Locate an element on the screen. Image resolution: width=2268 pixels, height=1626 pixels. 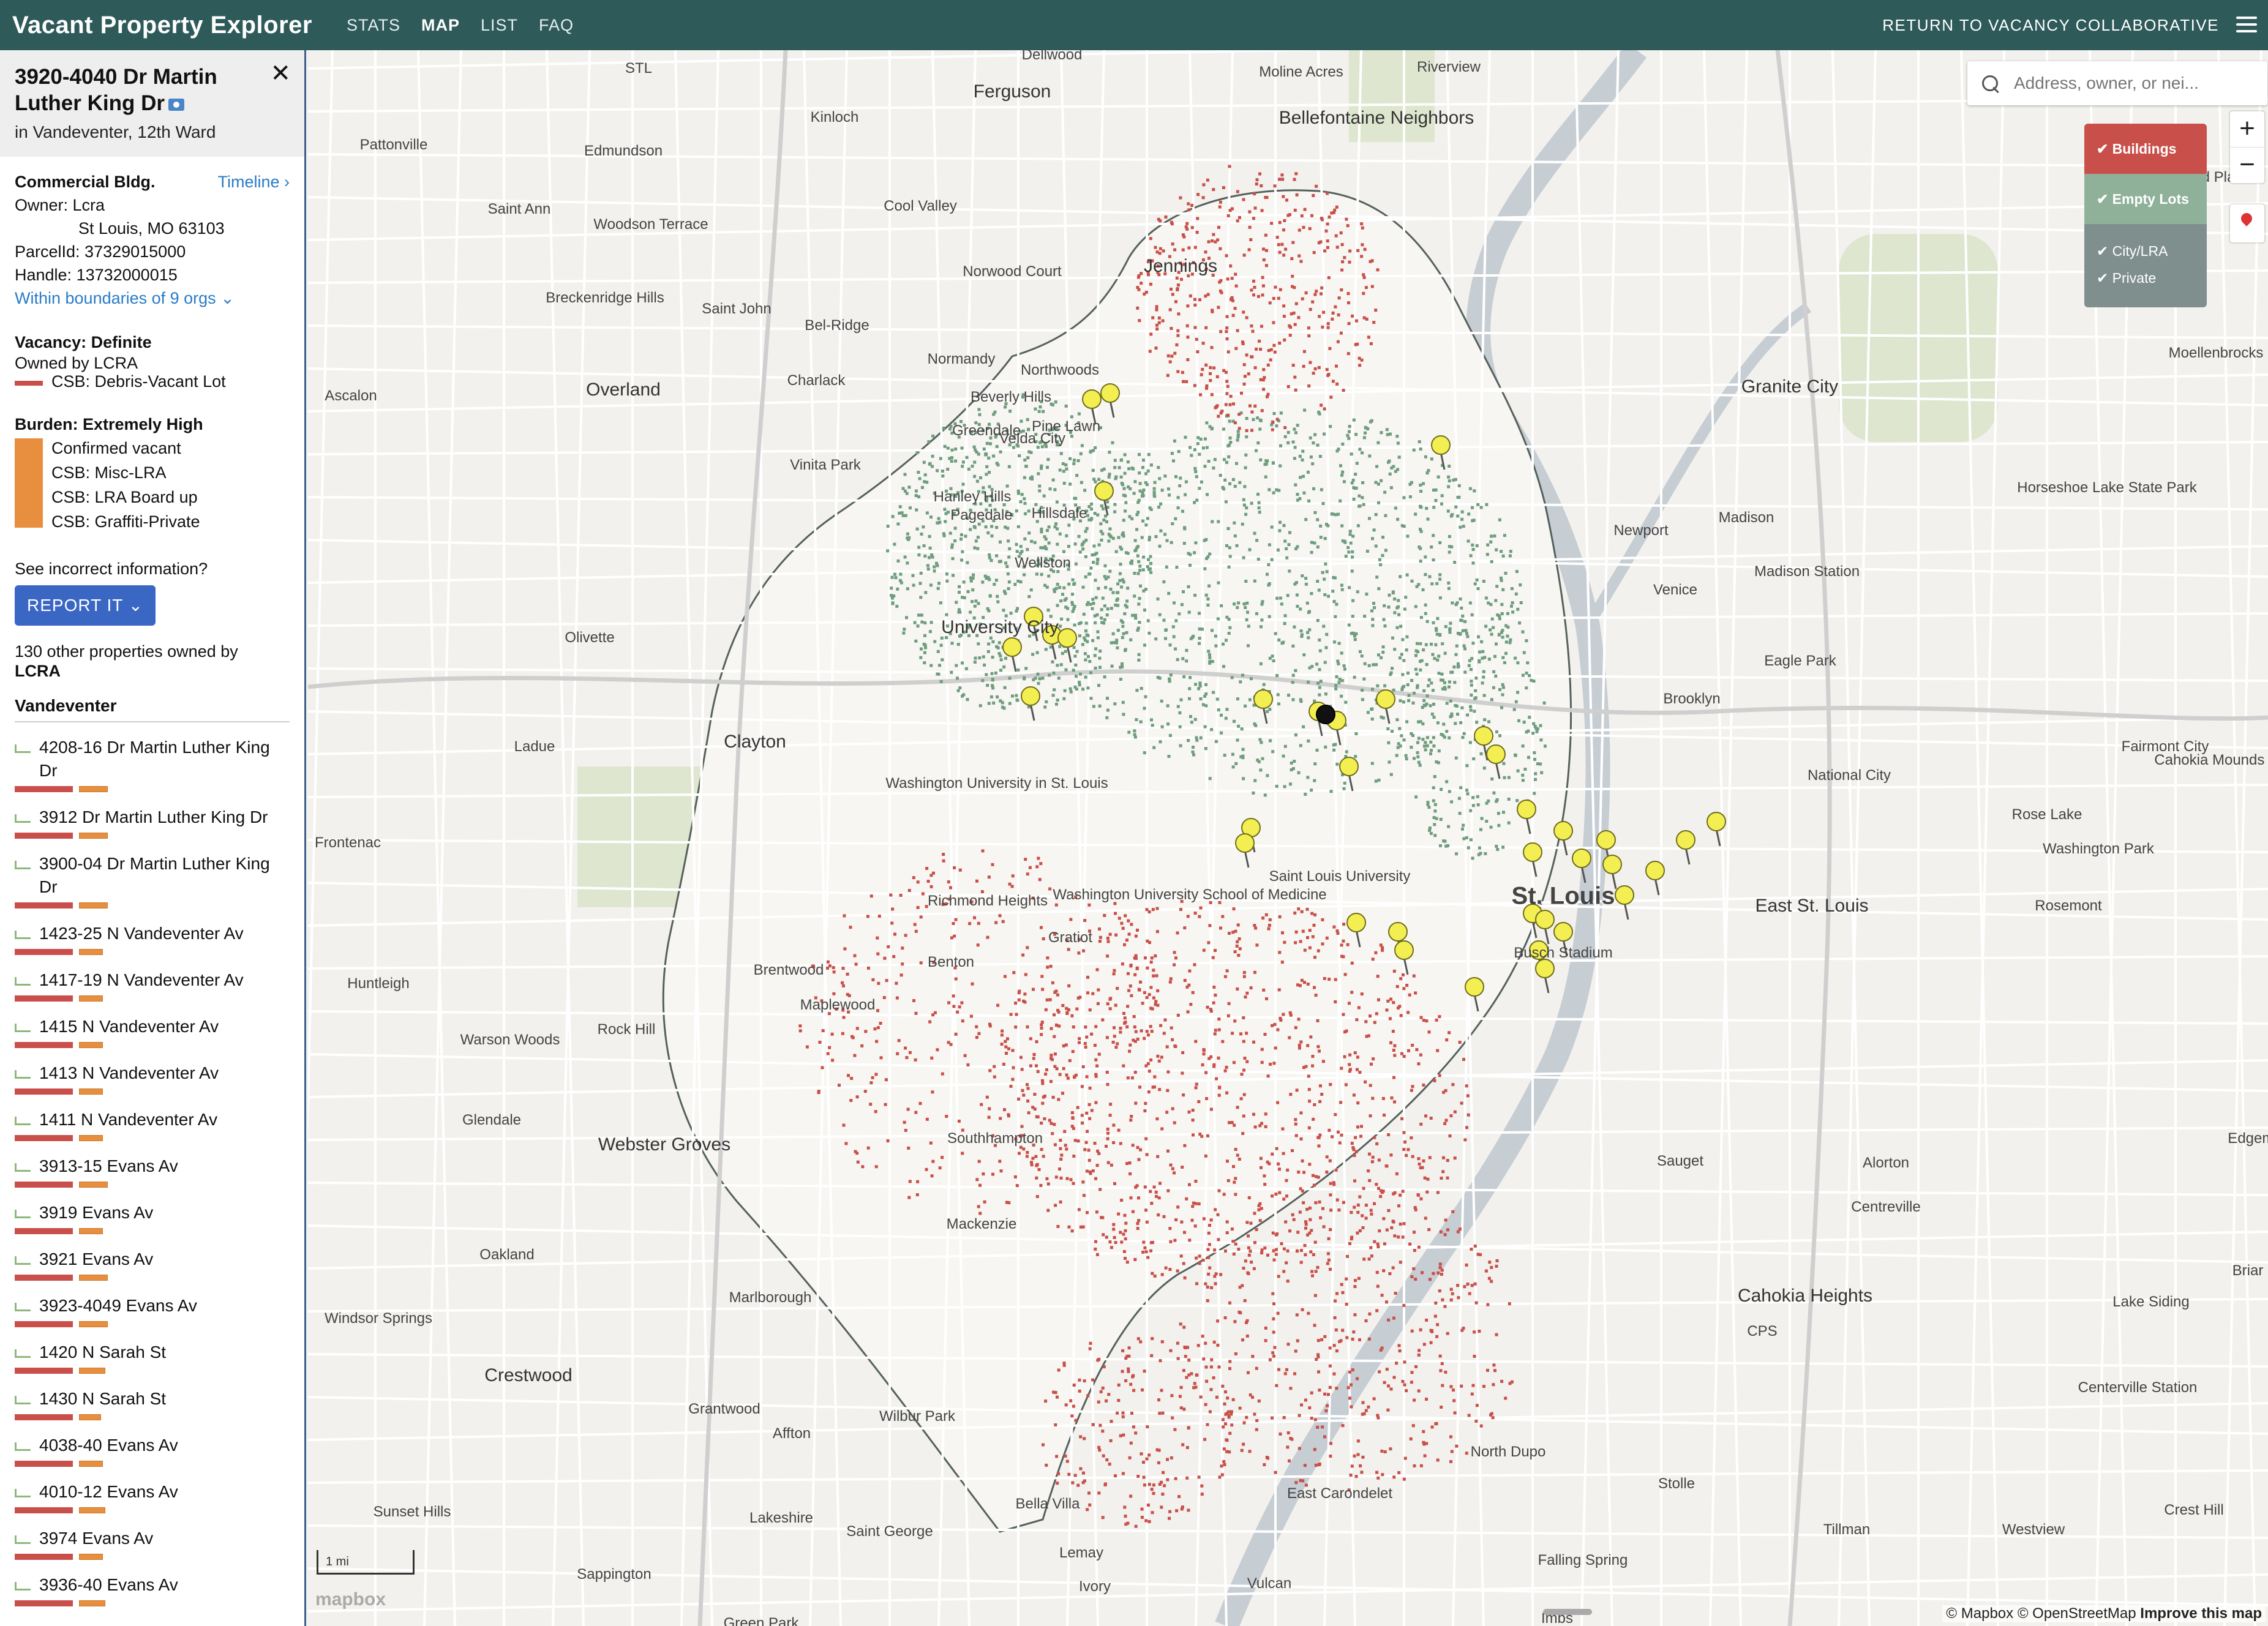
owned-property-item: 3919 Evans Av is located at coordinates (152, 1217).